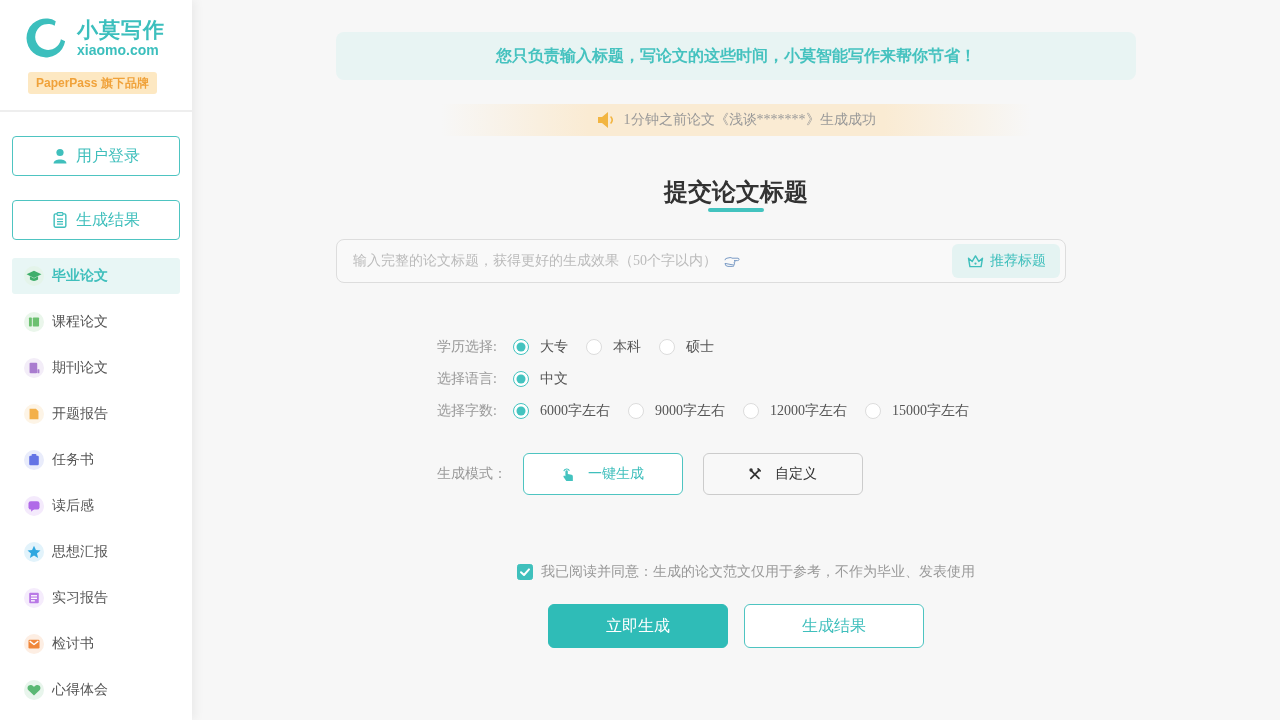 The image size is (1280, 720). I want to click on slogan-banner: 您只负责输入标题，写论文的这些时间，小莫智能写作来帮你节省！, so click(736, 56).